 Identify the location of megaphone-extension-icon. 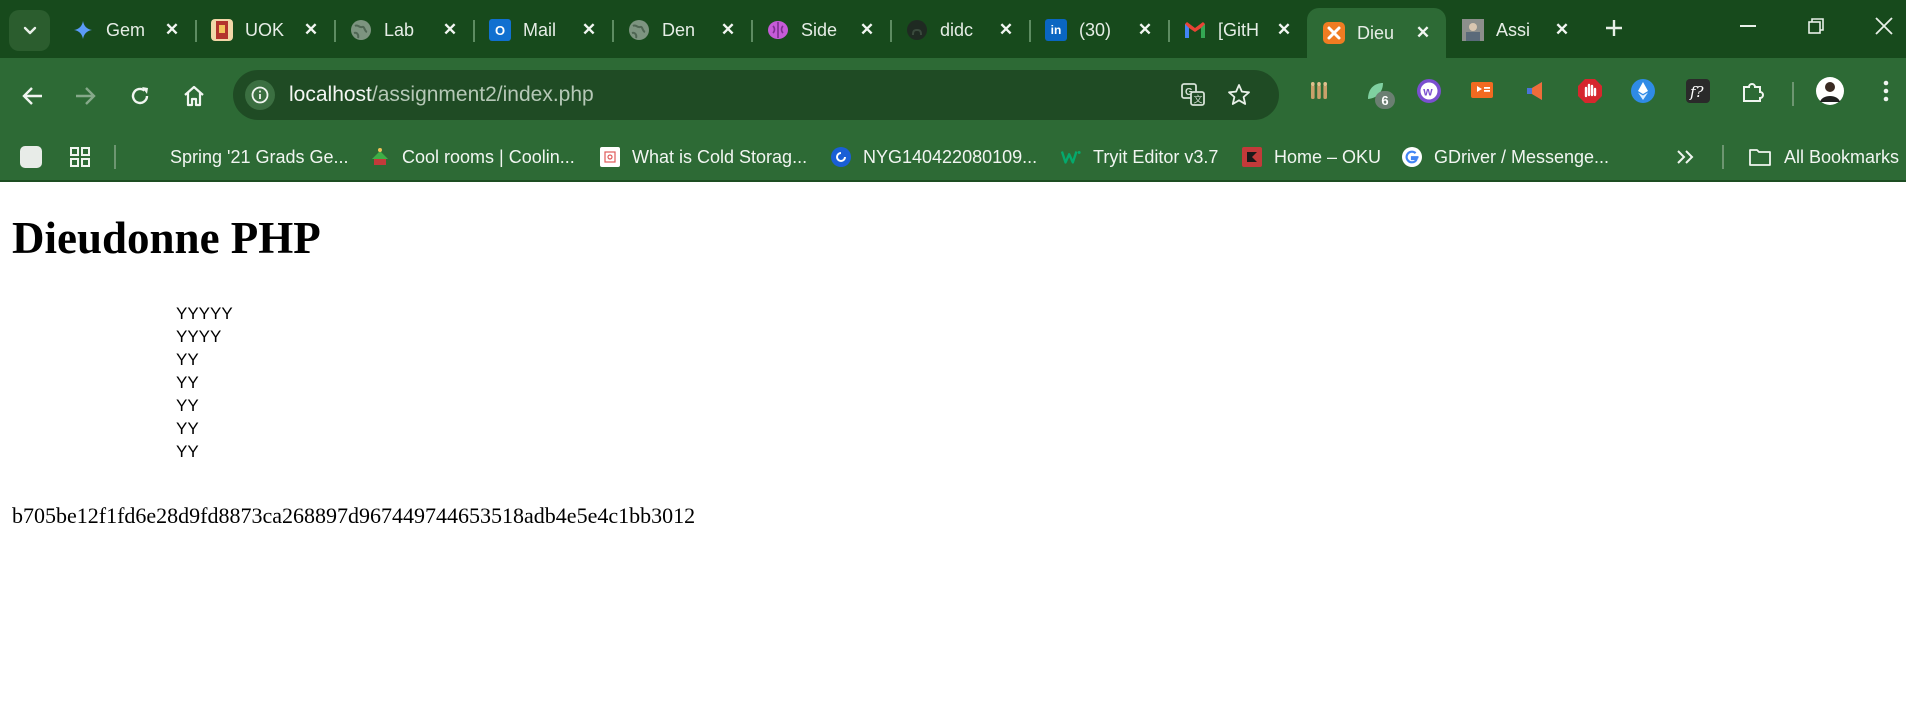
(1536, 91).